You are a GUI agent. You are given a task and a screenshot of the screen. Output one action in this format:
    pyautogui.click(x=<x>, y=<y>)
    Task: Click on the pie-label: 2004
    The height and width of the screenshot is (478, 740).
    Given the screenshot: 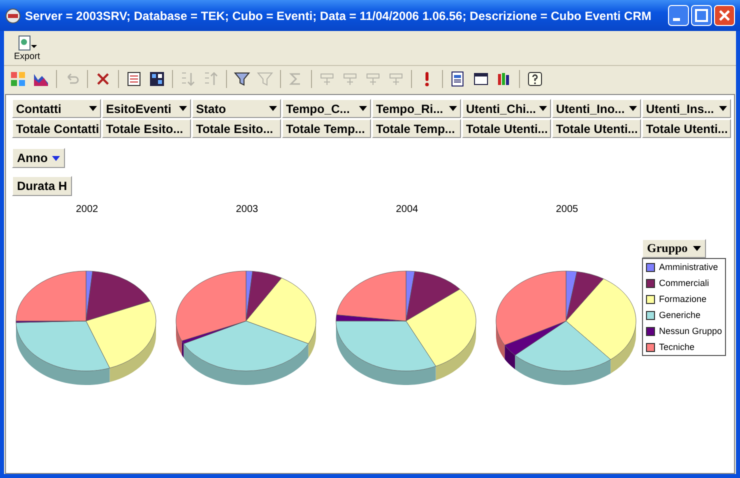 What is the action you would take?
    pyautogui.click(x=407, y=209)
    